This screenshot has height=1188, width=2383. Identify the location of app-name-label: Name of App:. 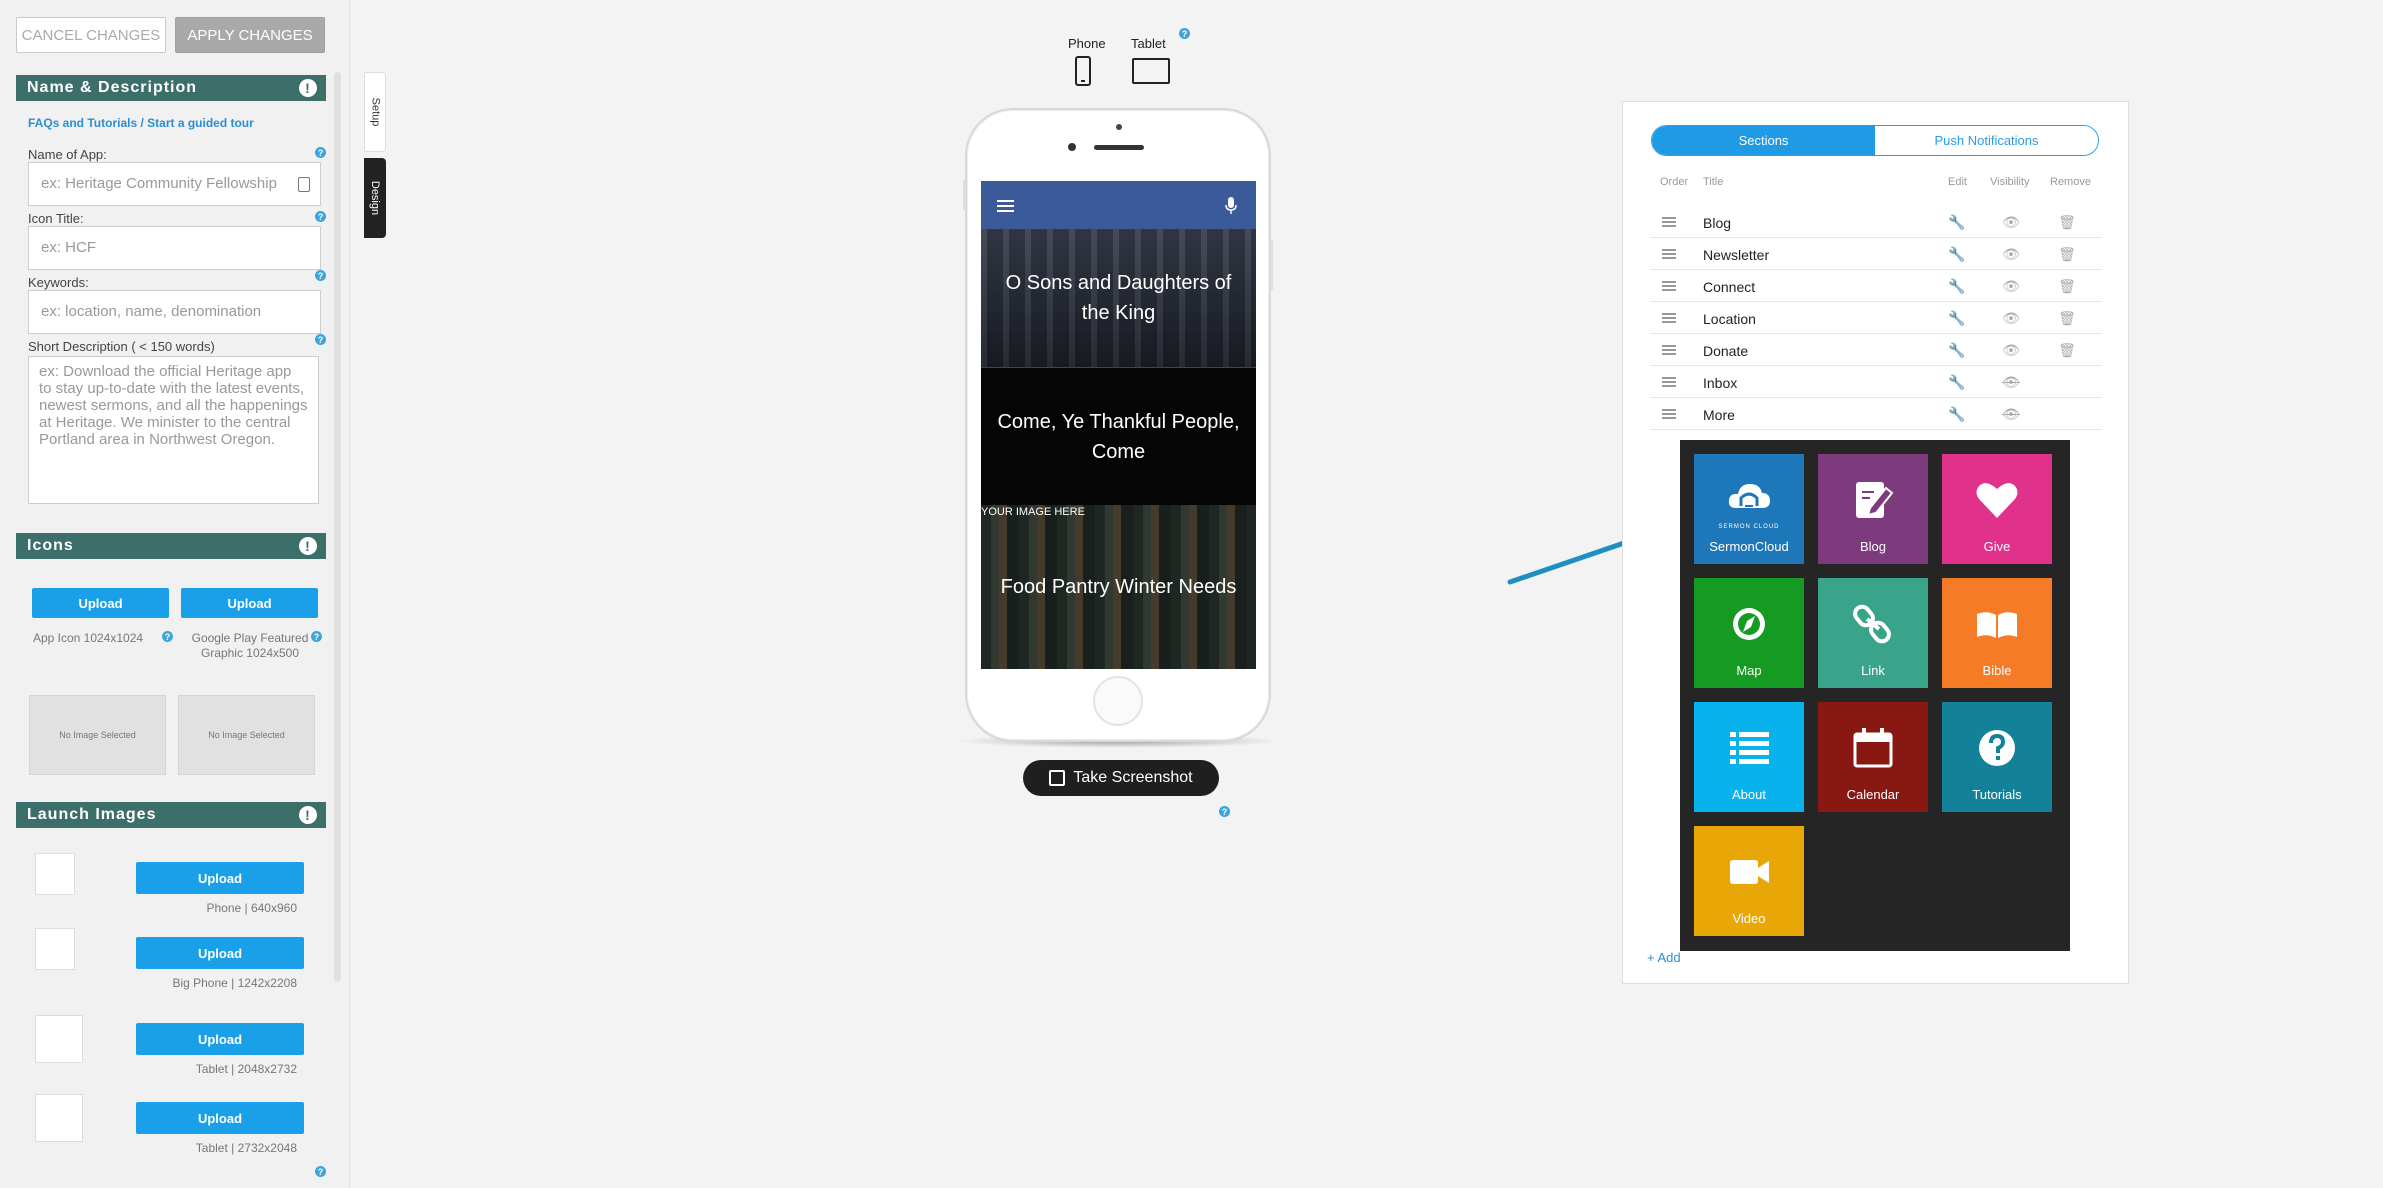
(67, 154).